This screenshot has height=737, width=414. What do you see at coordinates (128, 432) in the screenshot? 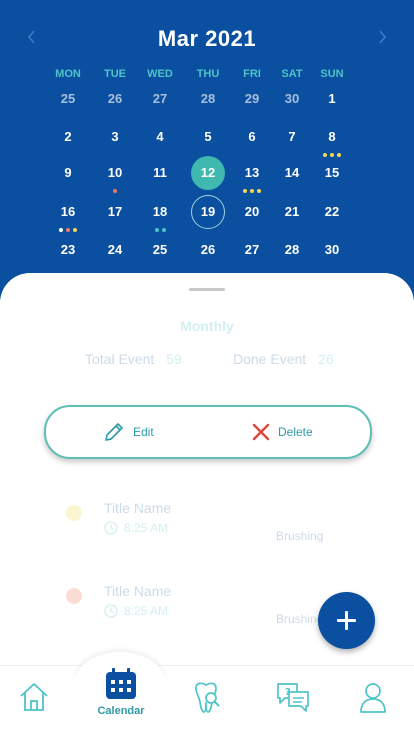
I see `edit-button: Edit` at bounding box center [128, 432].